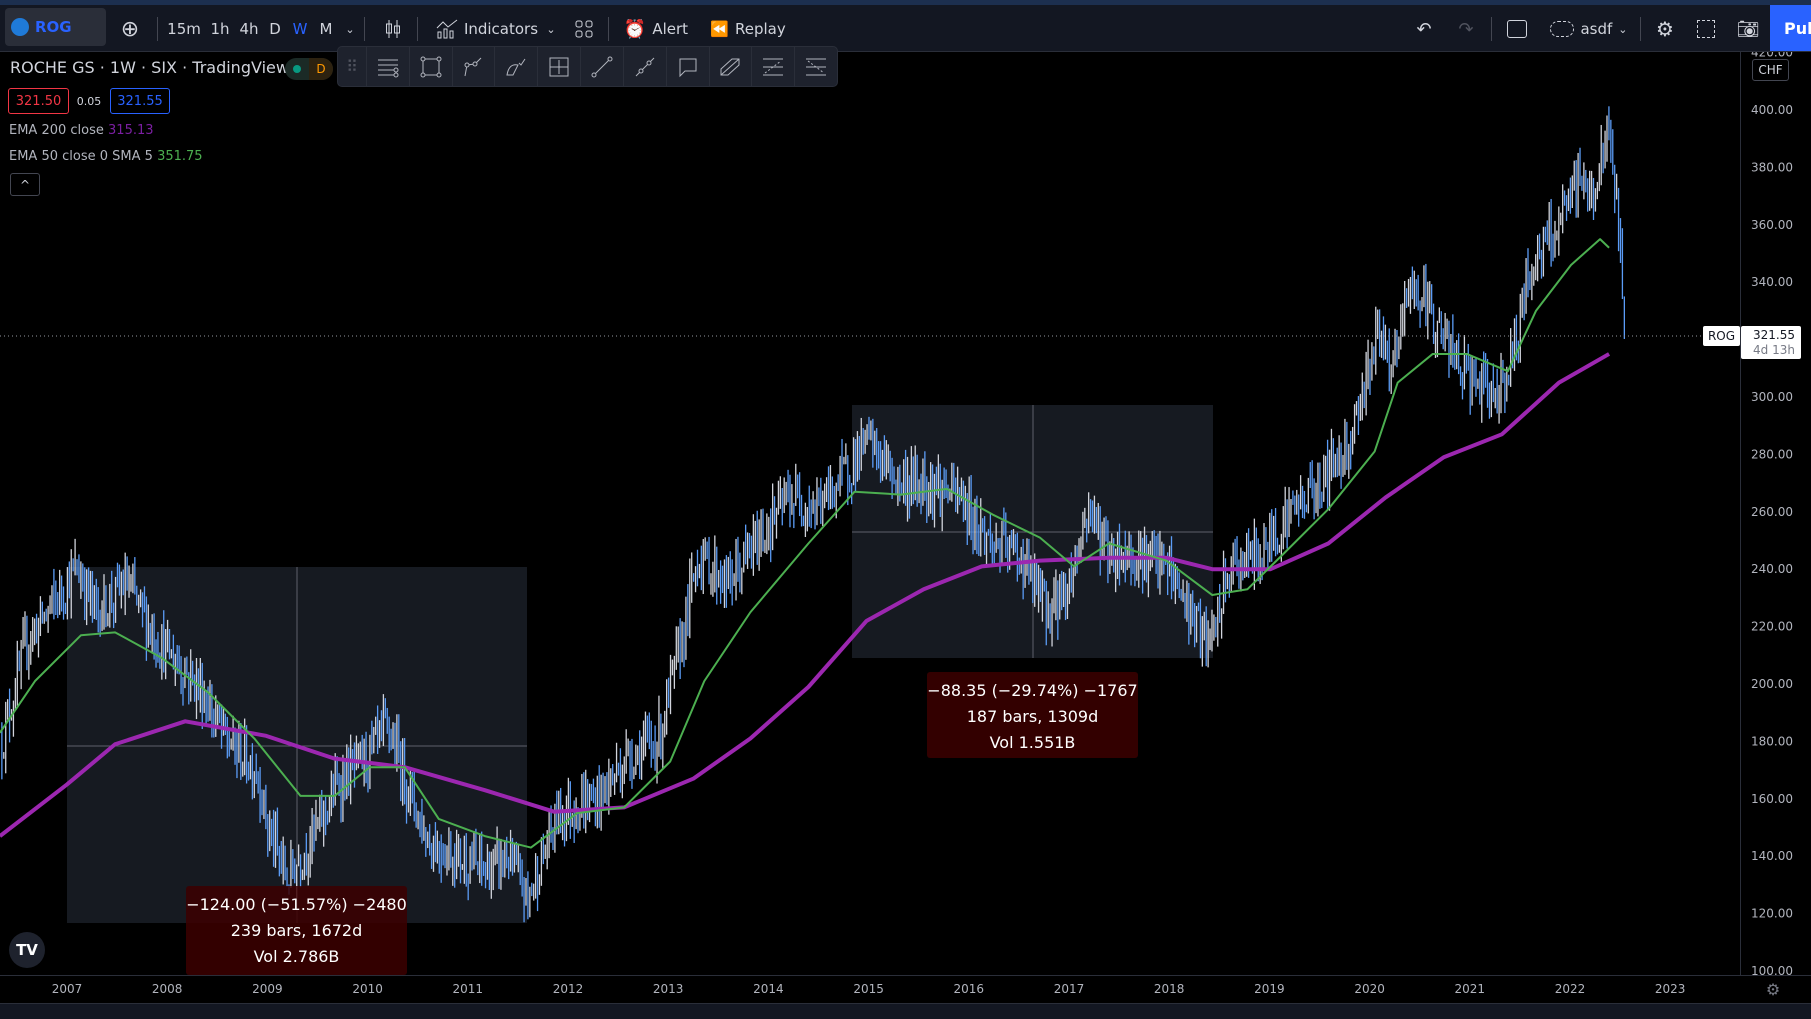 Image resolution: width=1811 pixels, height=1019 pixels. I want to click on measure-change: −88.35 (−29.74%) −1767, so click(1032, 690).